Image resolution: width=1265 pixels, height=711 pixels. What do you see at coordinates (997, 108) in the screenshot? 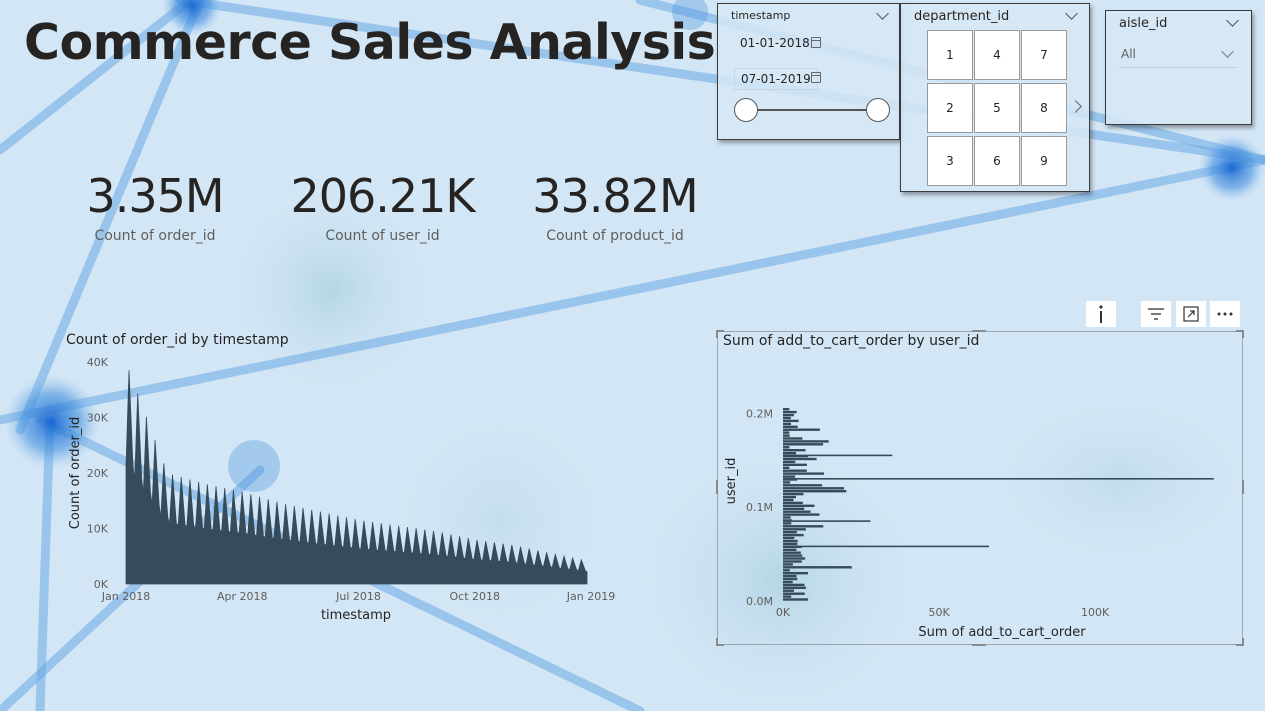
I see `department-tile: 5` at bounding box center [997, 108].